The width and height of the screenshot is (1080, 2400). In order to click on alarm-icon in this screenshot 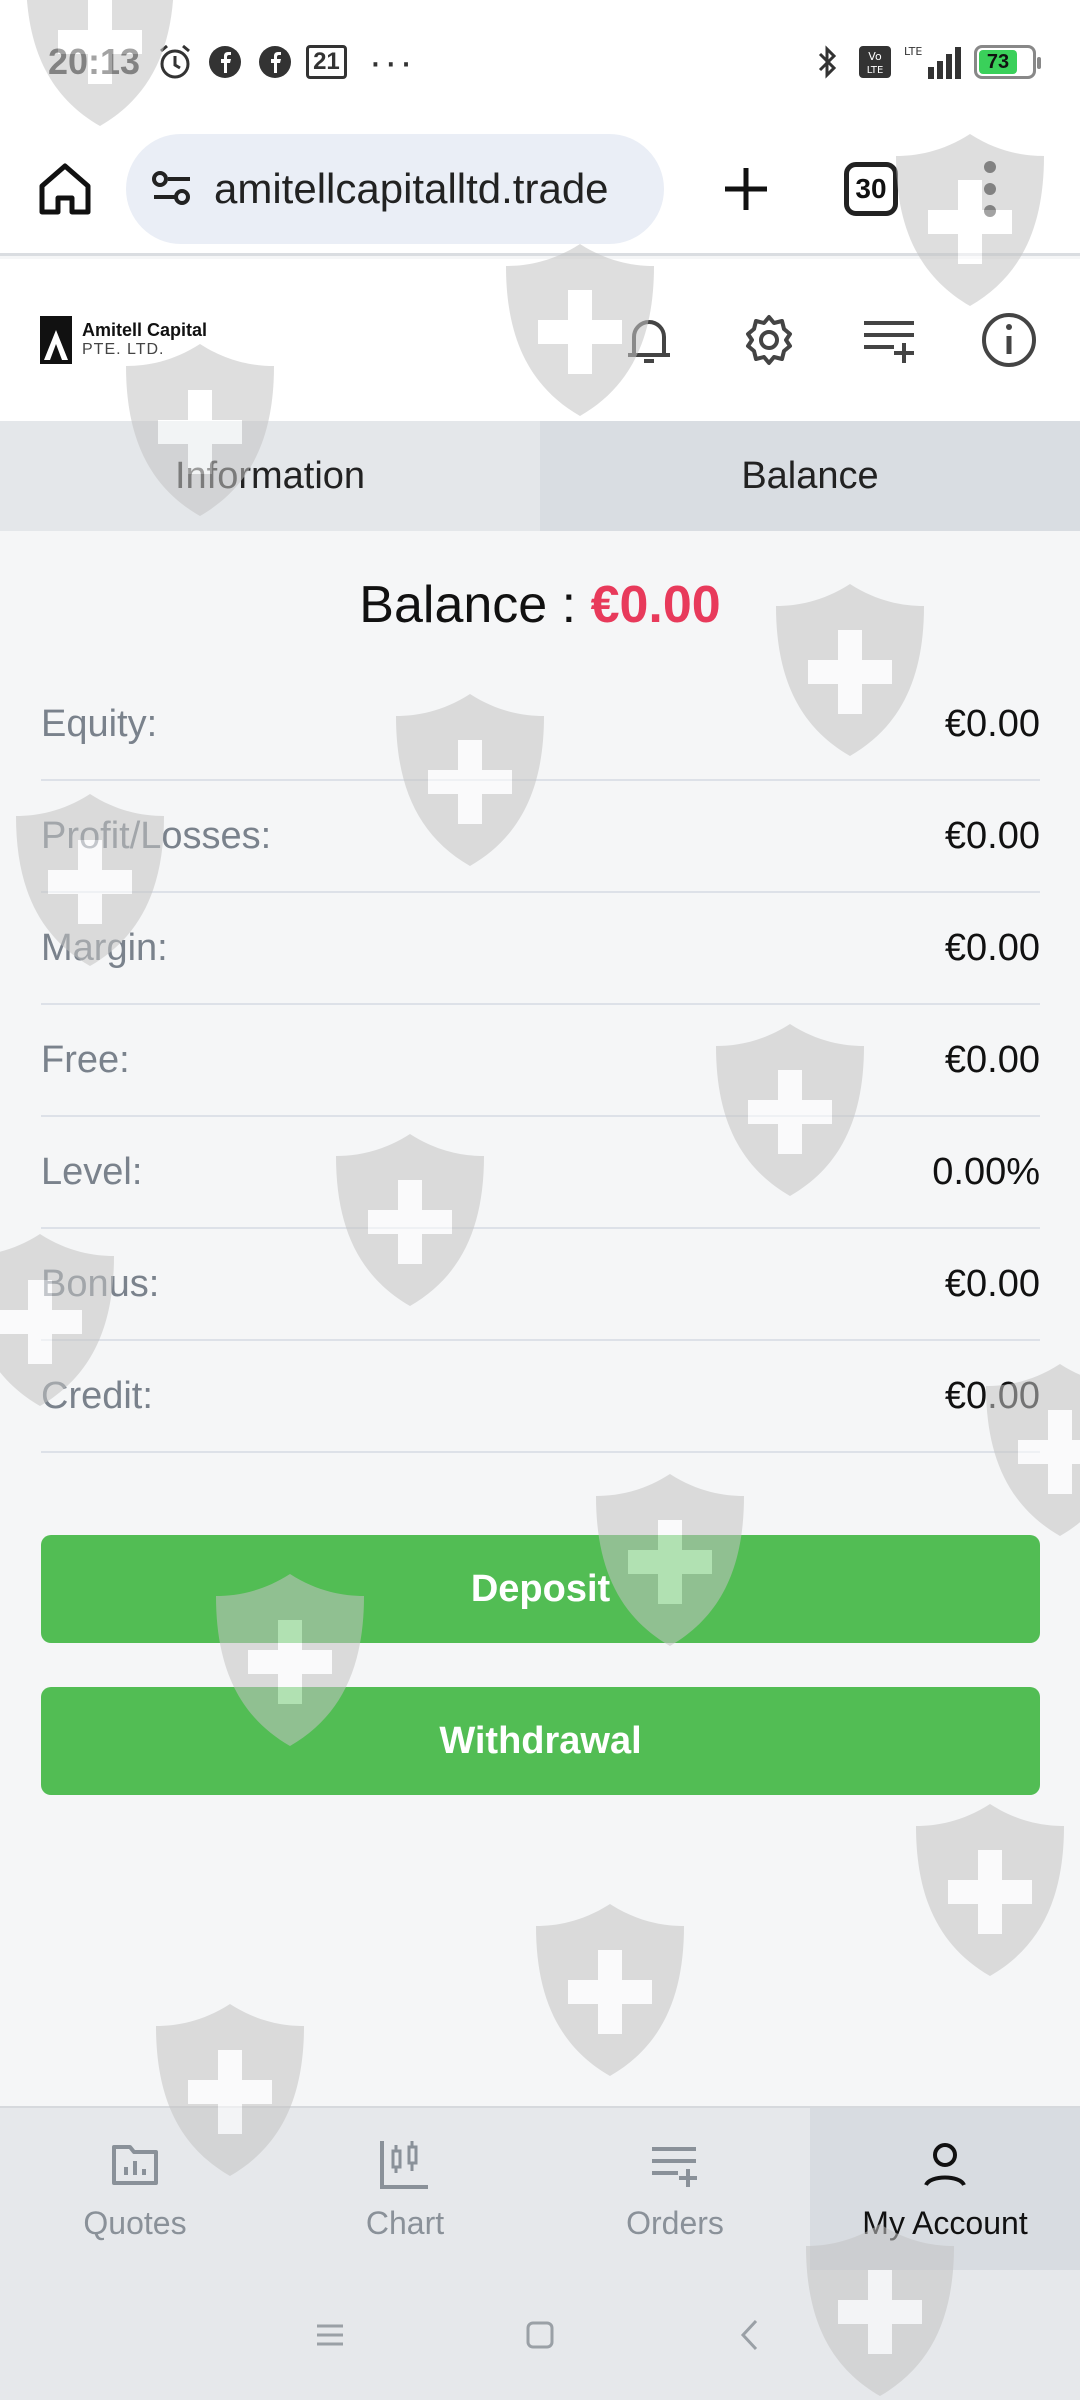, I will do `click(175, 62)`.